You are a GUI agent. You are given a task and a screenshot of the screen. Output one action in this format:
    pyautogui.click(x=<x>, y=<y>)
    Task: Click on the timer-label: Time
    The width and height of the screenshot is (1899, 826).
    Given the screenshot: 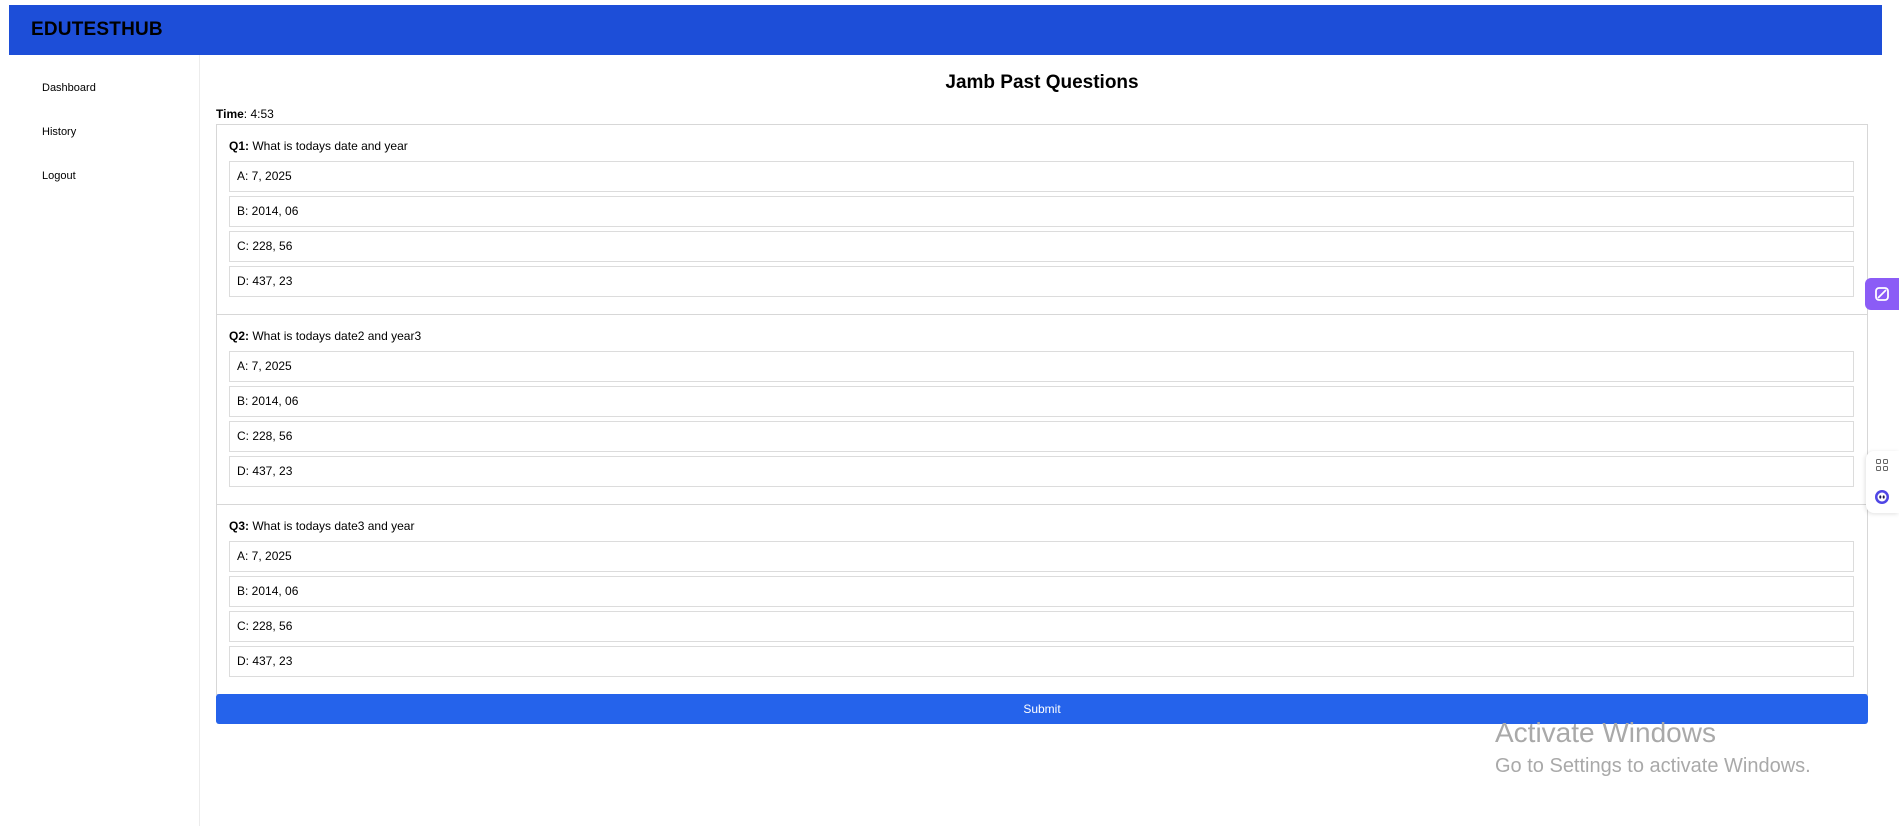 What is the action you would take?
    pyautogui.click(x=230, y=114)
    